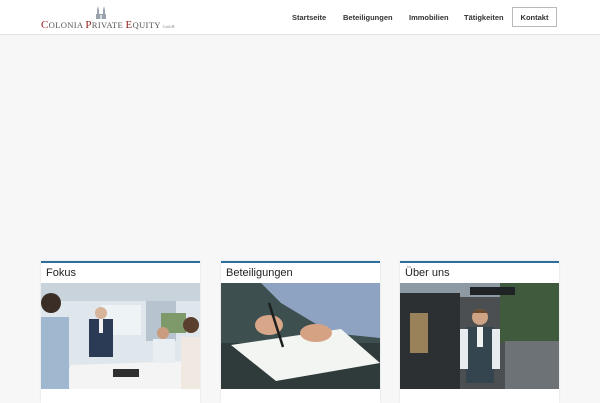 Image resolution: width=600 pixels, height=403 pixels. Describe the element at coordinates (309, 17) in the screenshot. I see `nav-startseite: Startseite` at that location.